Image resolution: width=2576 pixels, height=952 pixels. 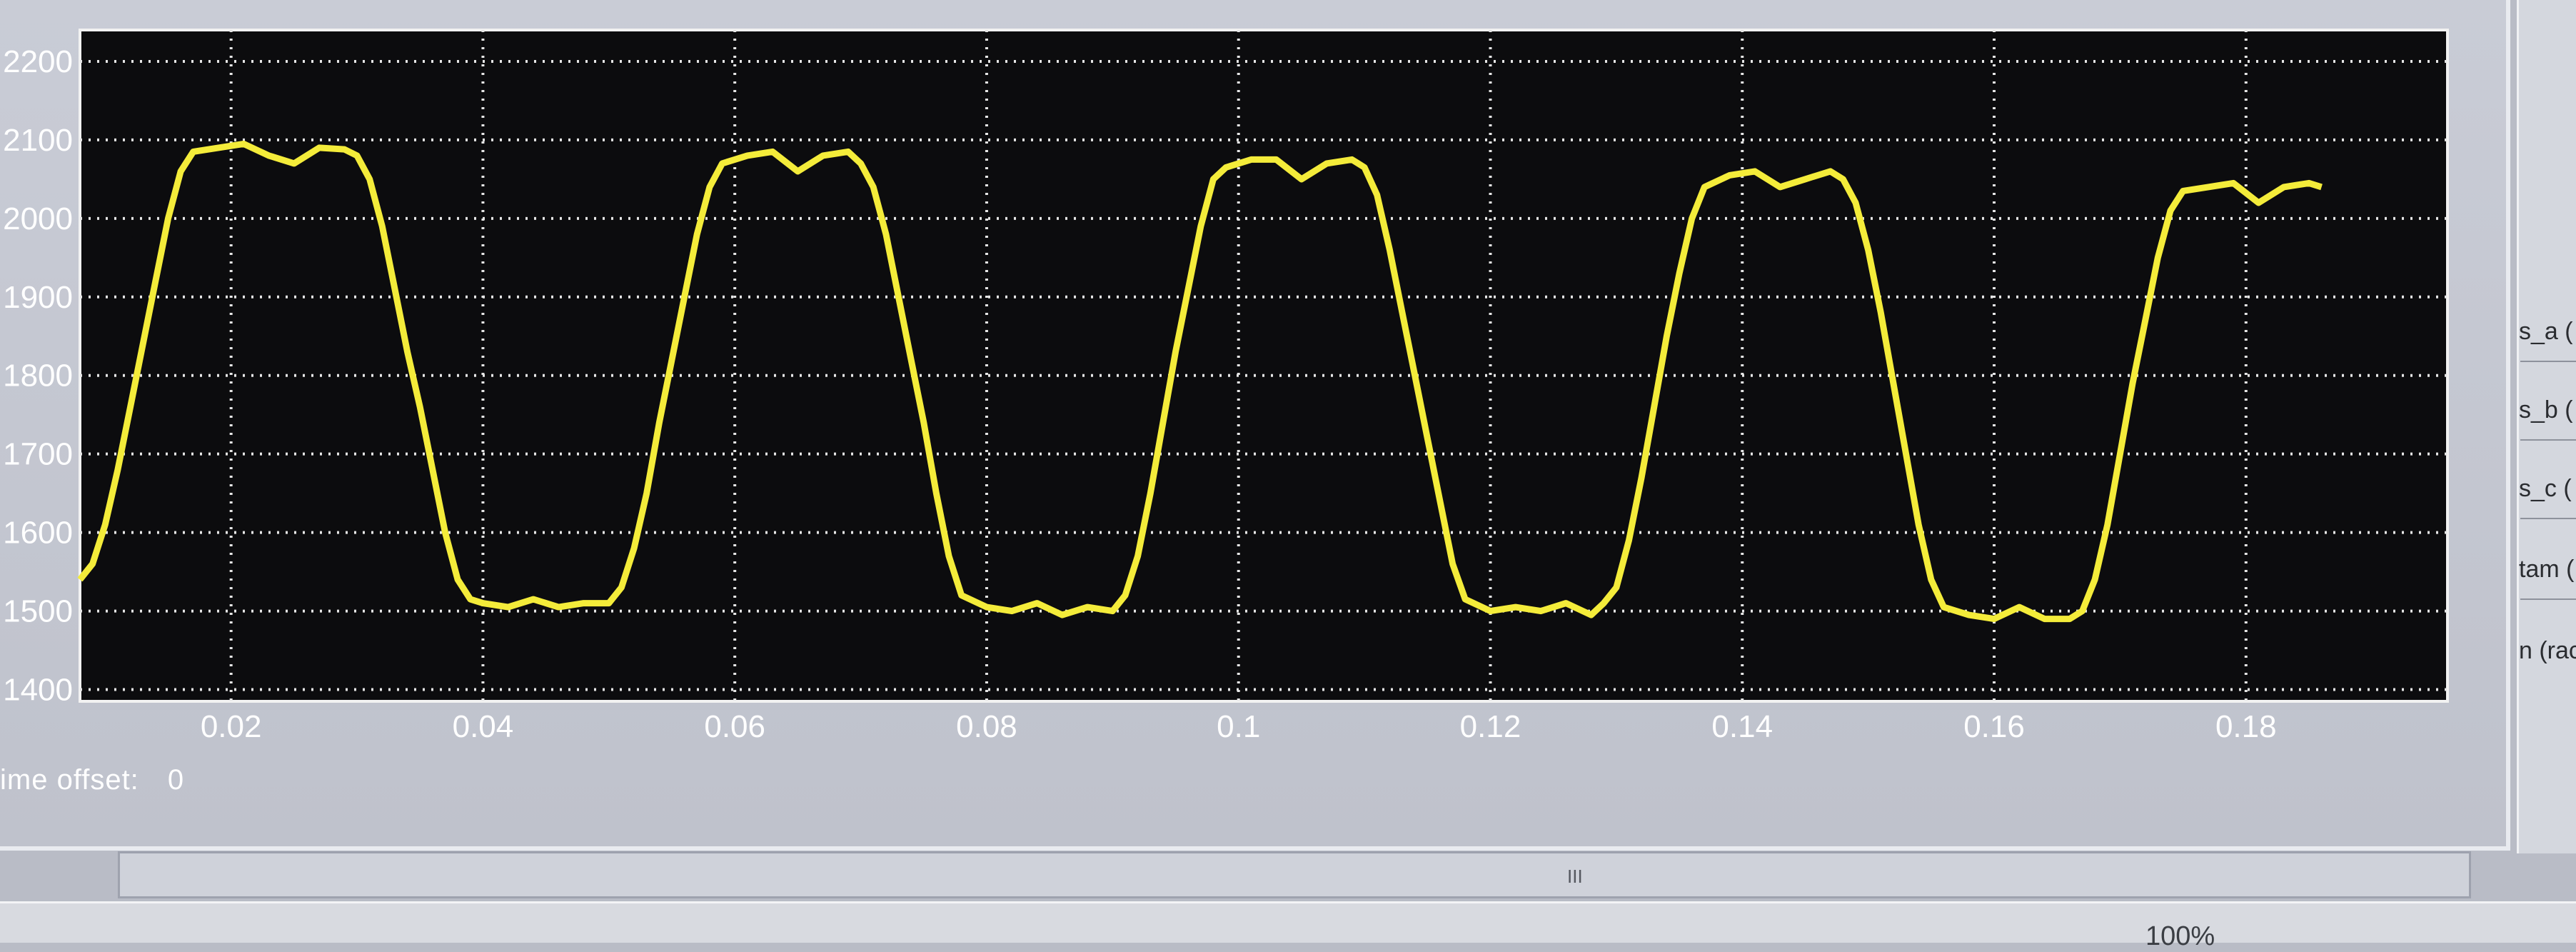 I want to click on y-tick-label: 1700, so click(x=38, y=454).